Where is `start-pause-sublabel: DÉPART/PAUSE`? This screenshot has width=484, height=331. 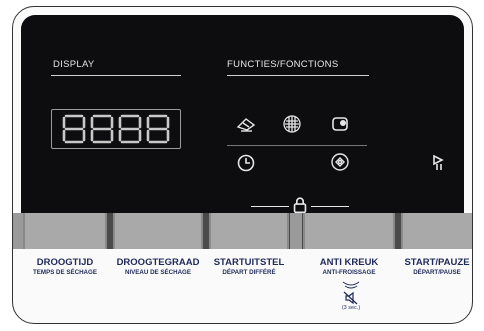
start-pause-sublabel: DÉPART/PAUSE is located at coordinates (437, 272).